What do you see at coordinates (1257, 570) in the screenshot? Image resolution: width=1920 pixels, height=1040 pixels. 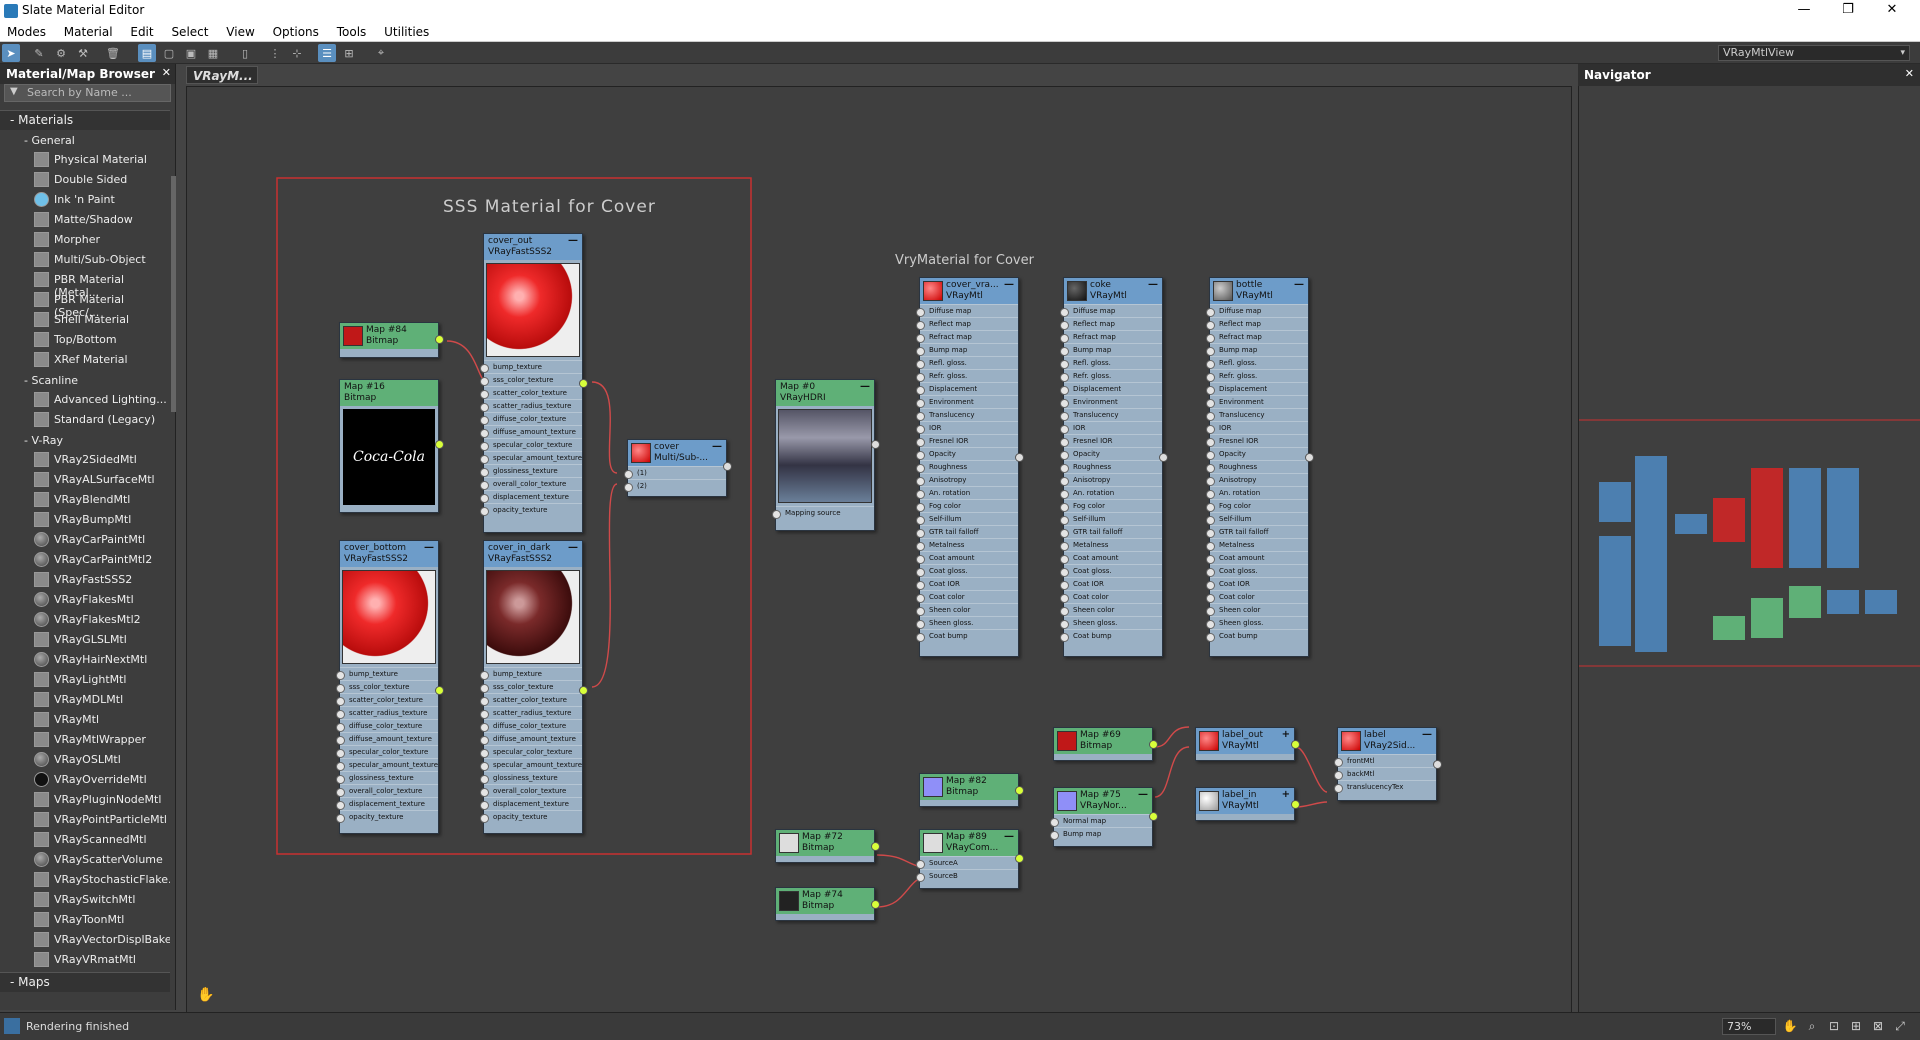 I see `input-slot: Coat gloss.` at bounding box center [1257, 570].